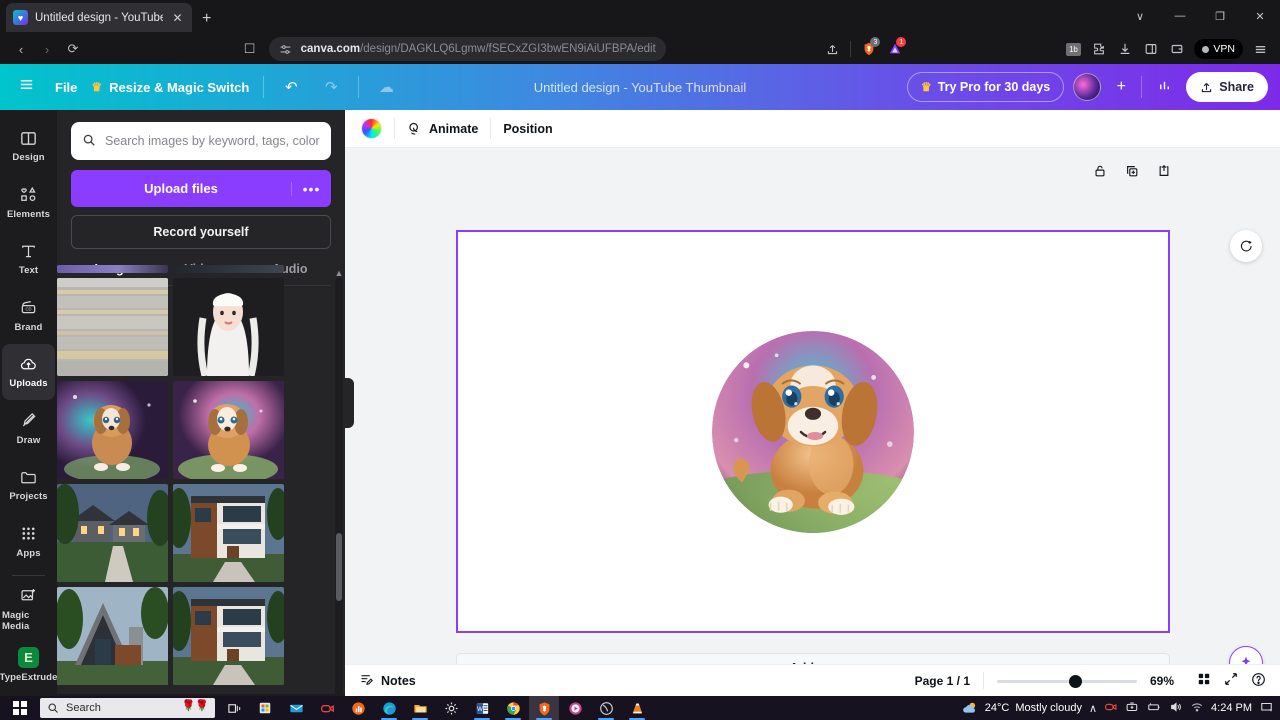  Describe the element at coordinates (286, 49) in the screenshot. I see `site-settings-icon` at that location.